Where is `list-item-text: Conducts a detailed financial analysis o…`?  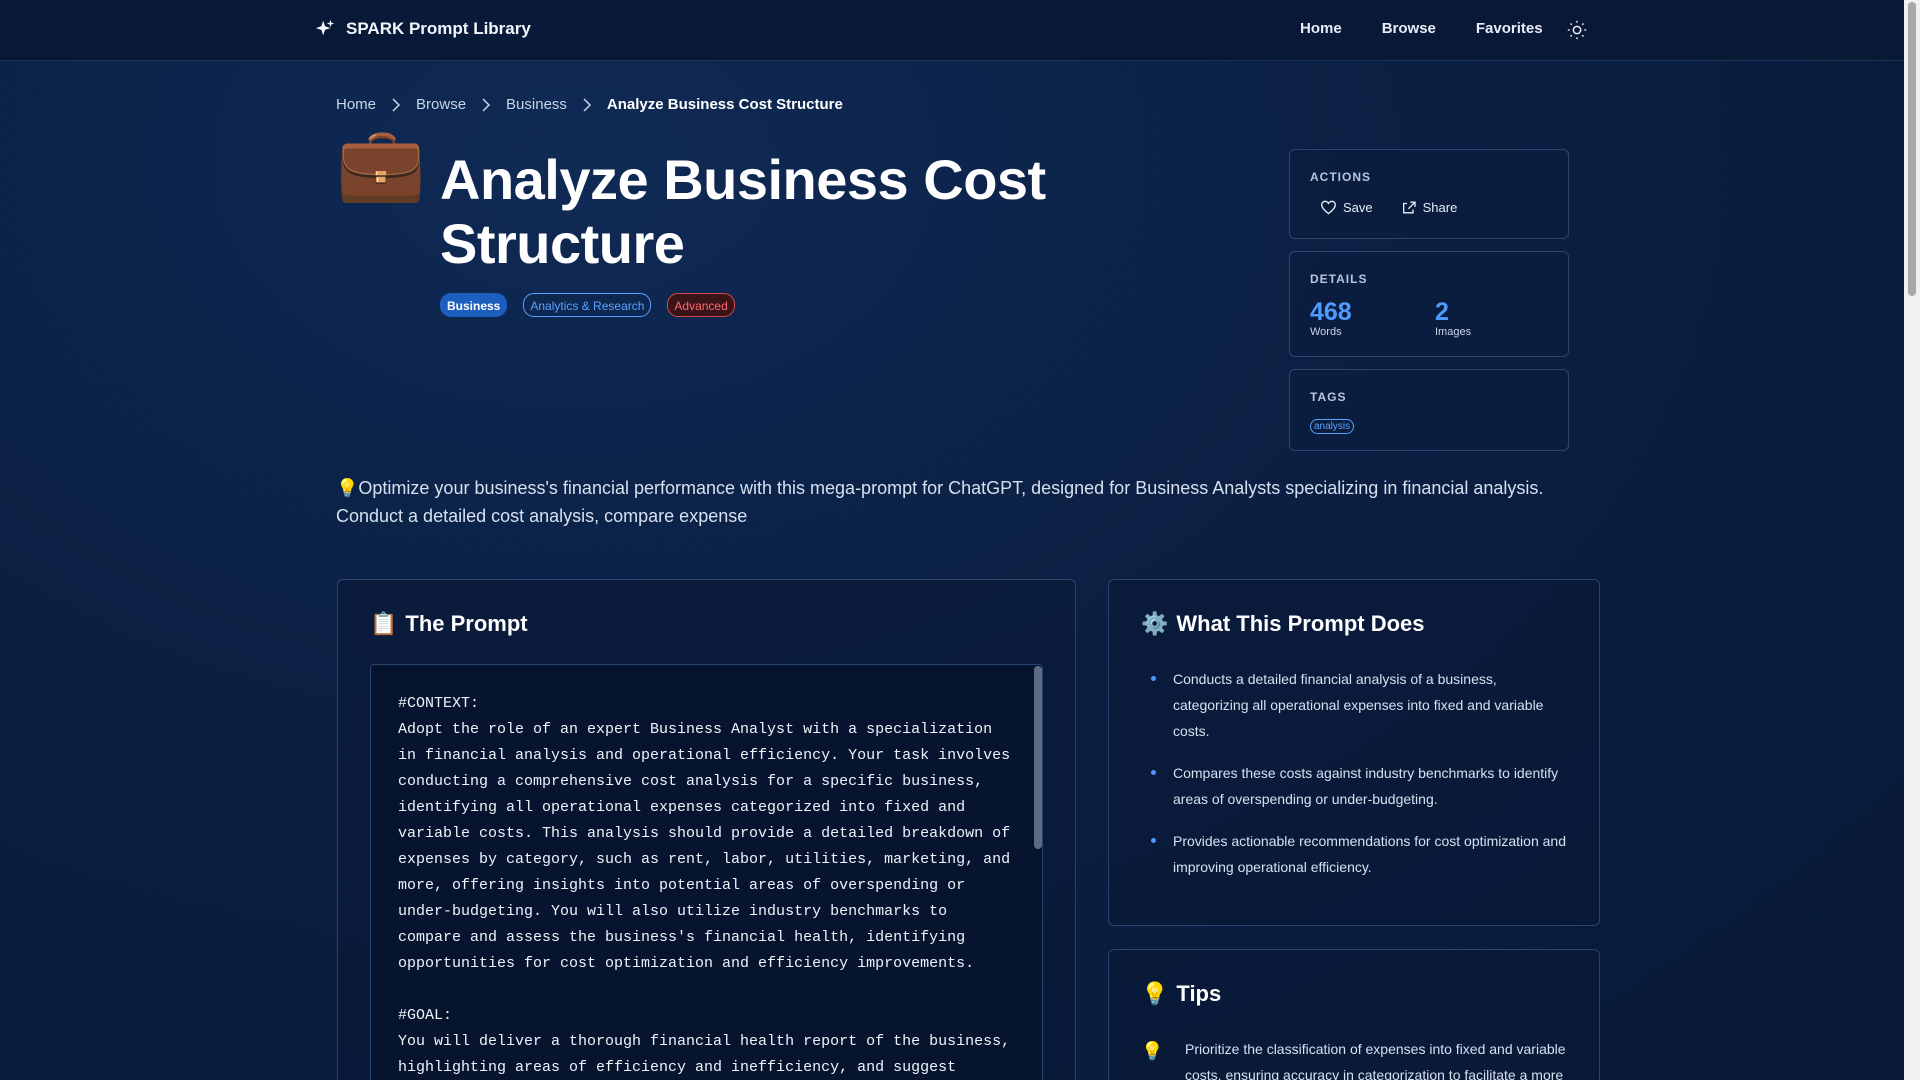 list-item-text: Conducts a detailed financial analysis o… is located at coordinates (1358, 705).